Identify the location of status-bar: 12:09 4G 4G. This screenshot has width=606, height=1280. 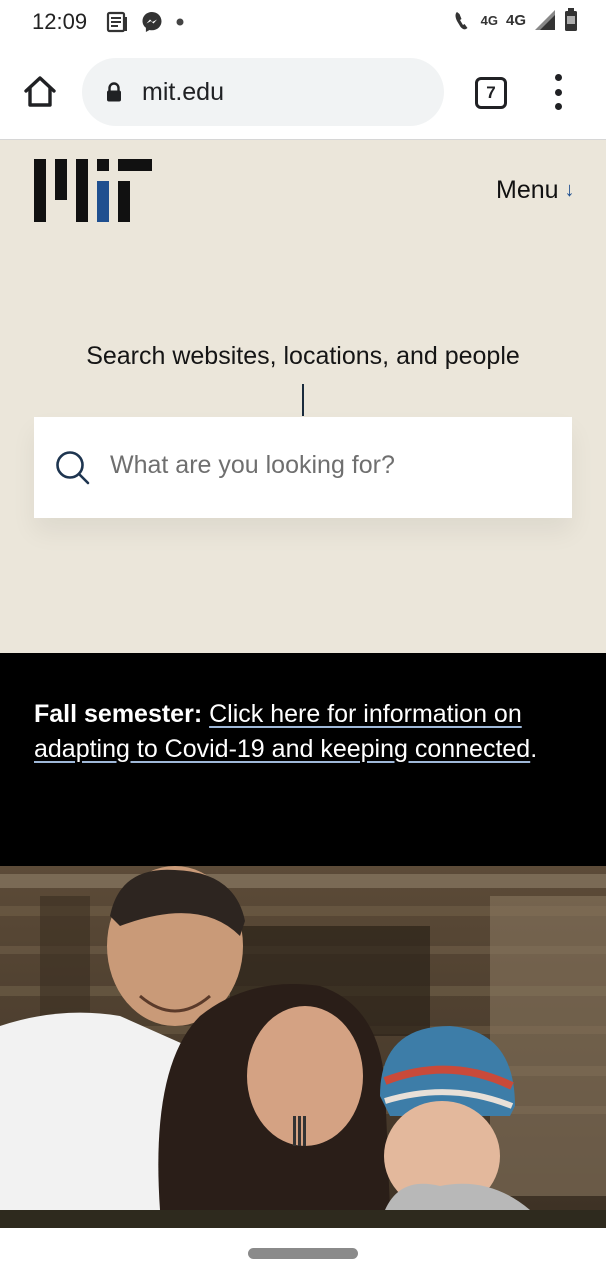
(303, 22).